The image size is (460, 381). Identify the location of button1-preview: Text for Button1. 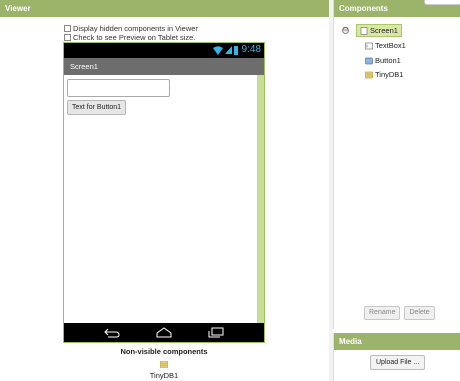
(97, 107).